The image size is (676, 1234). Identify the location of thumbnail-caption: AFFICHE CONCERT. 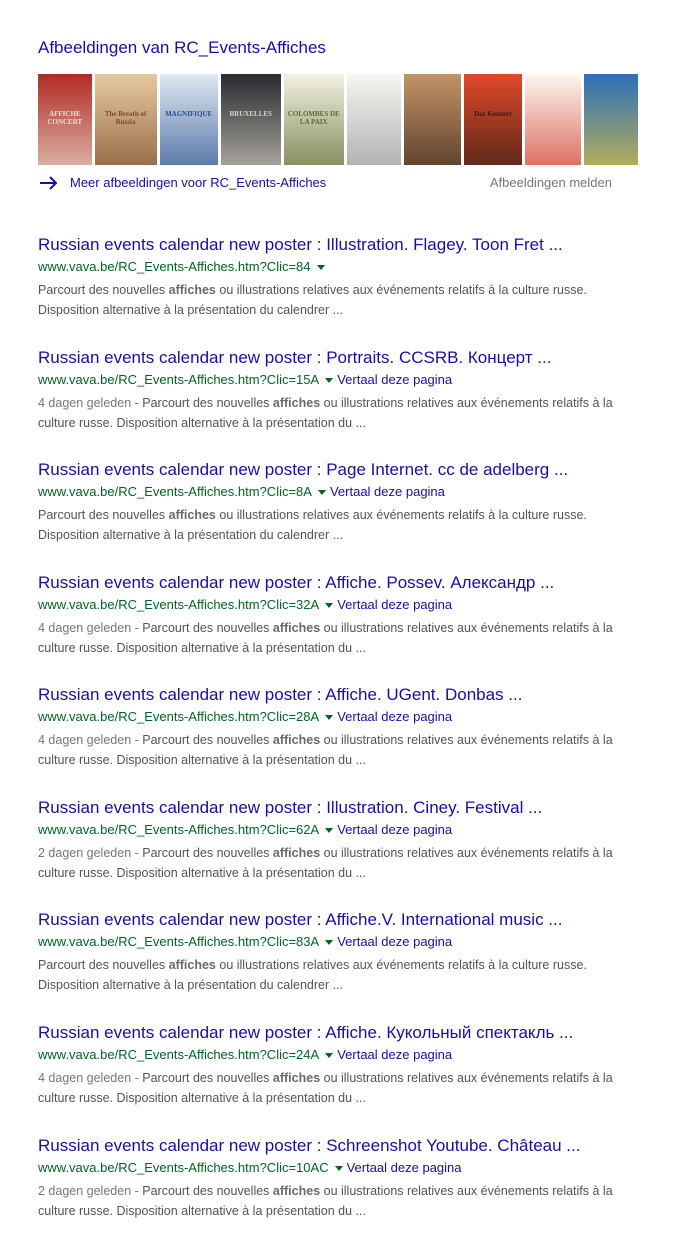
(65, 118).